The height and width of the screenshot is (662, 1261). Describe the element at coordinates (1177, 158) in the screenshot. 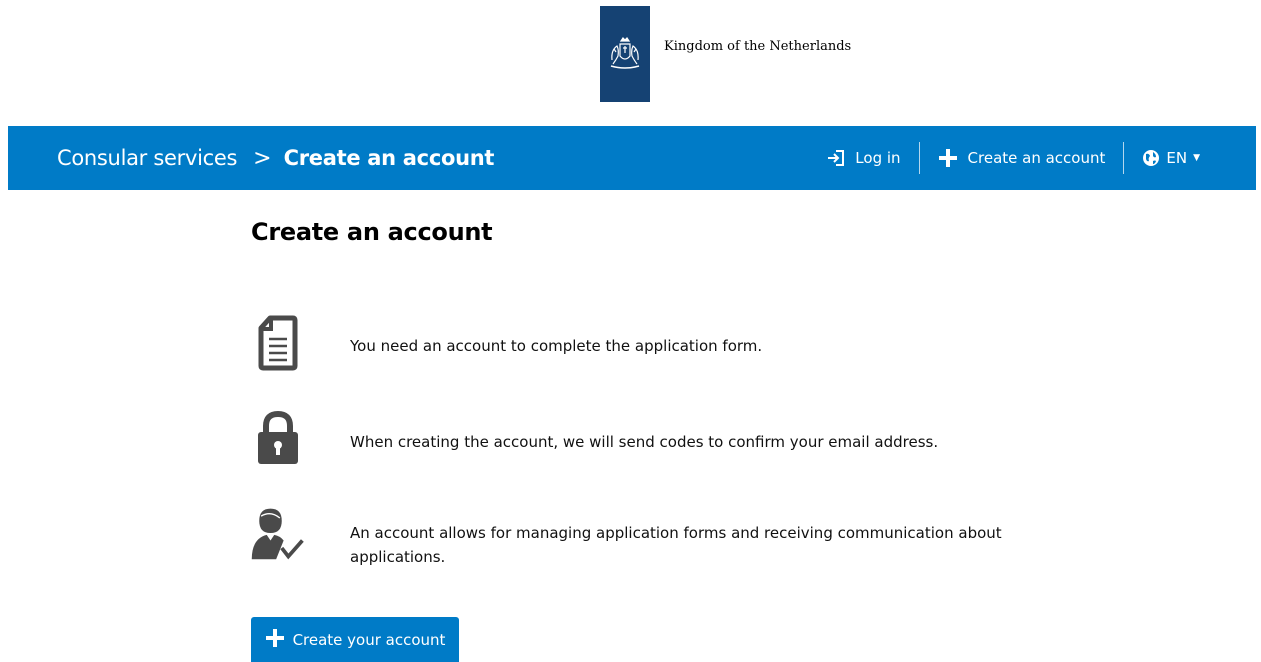

I see `language-label: EN` at that location.